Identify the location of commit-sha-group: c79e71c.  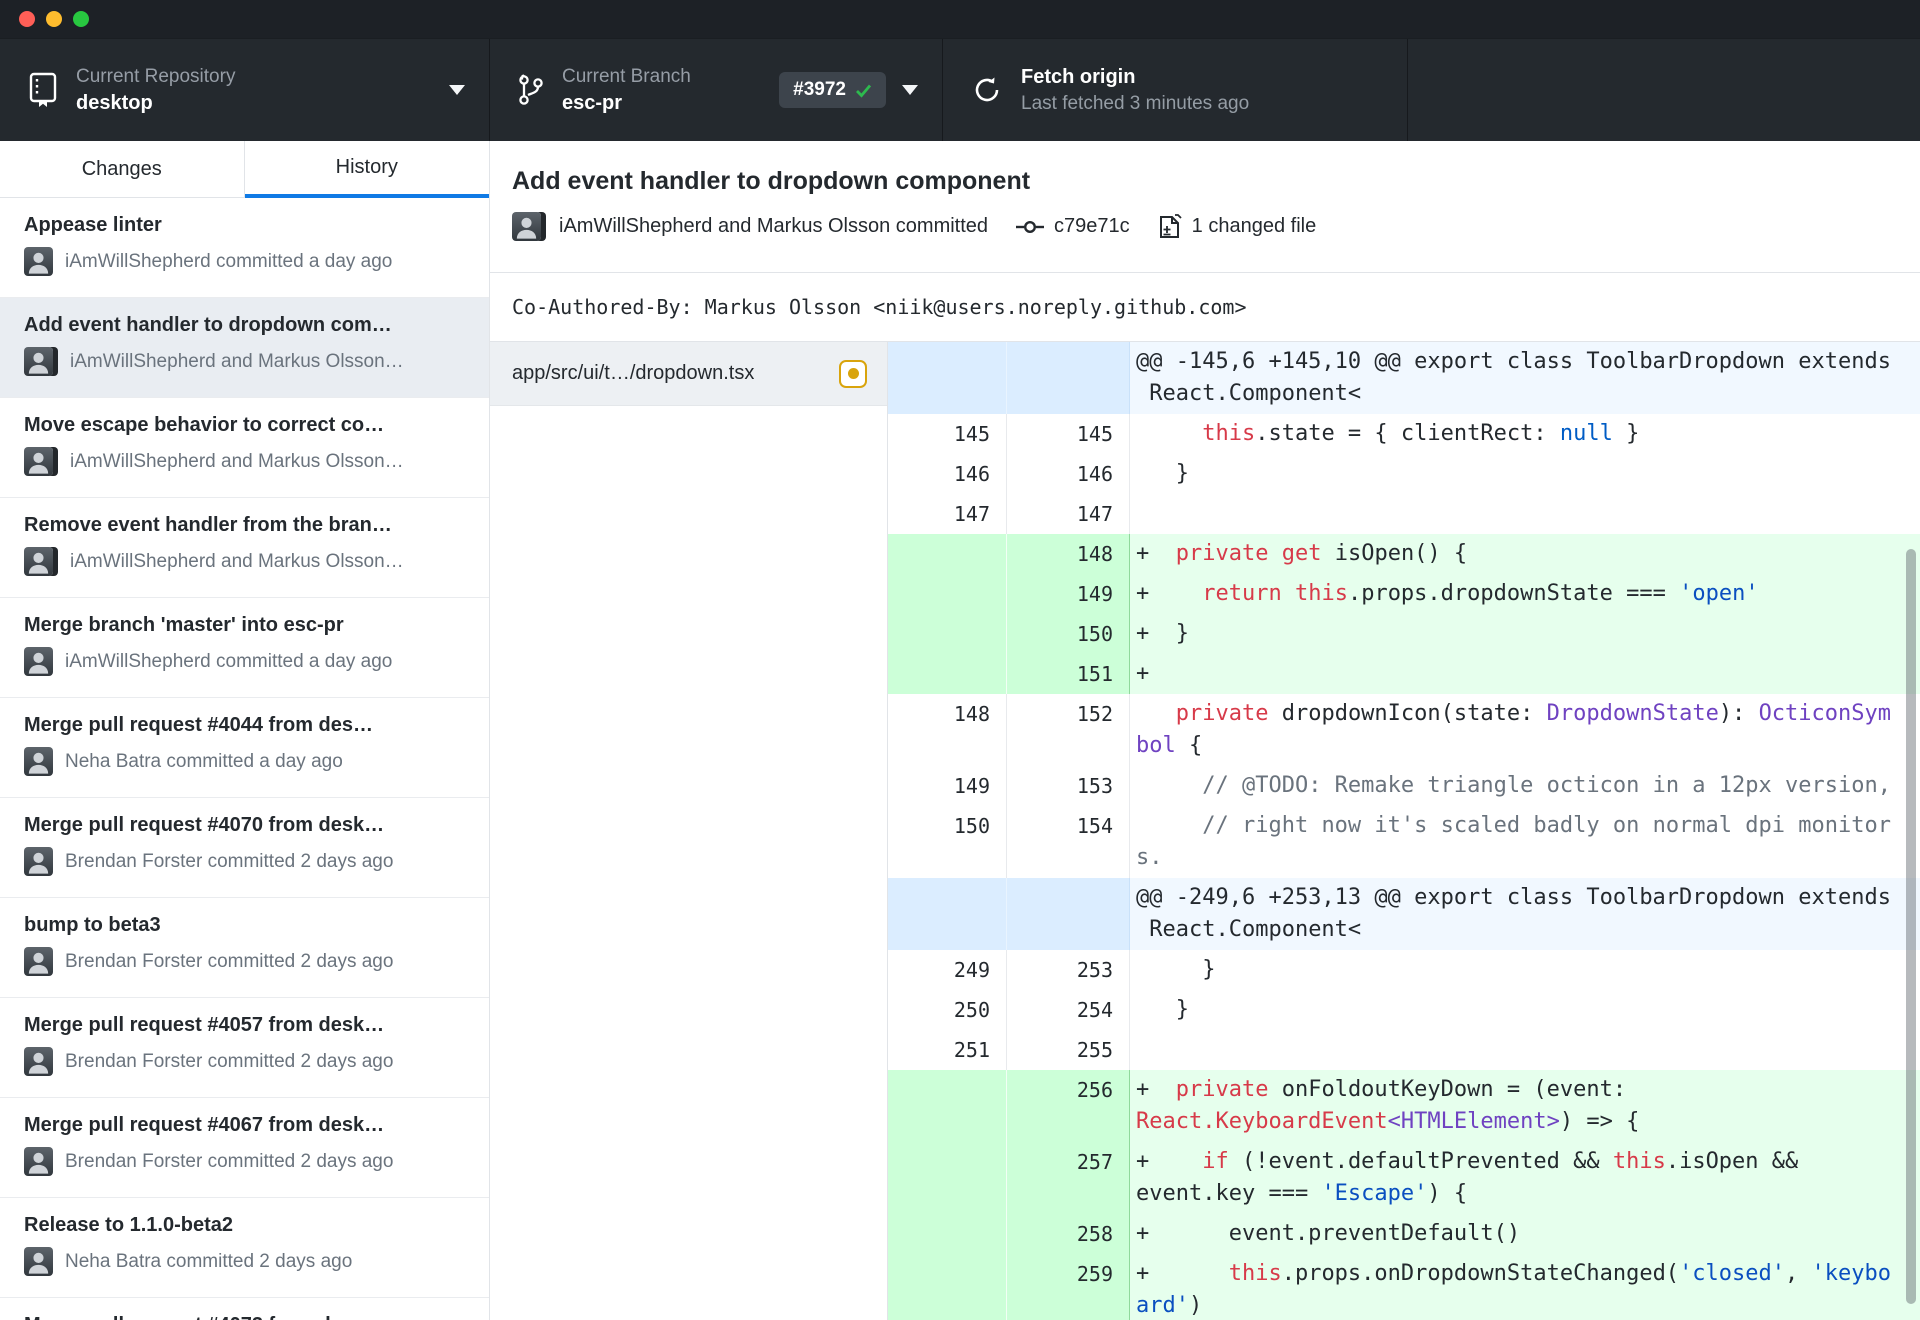
(1073, 226).